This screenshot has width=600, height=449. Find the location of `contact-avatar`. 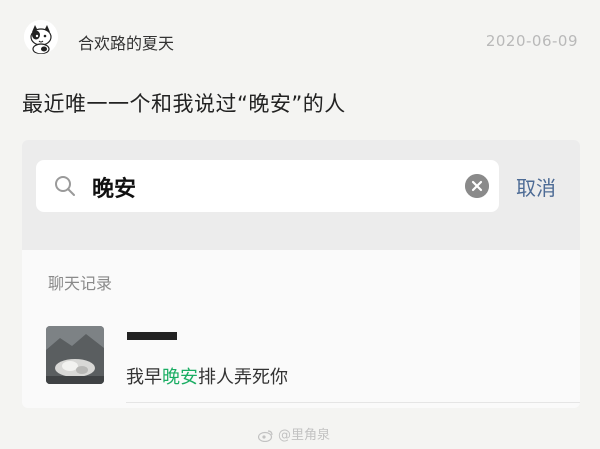

contact-avatar is located at coordinates (75, 355).